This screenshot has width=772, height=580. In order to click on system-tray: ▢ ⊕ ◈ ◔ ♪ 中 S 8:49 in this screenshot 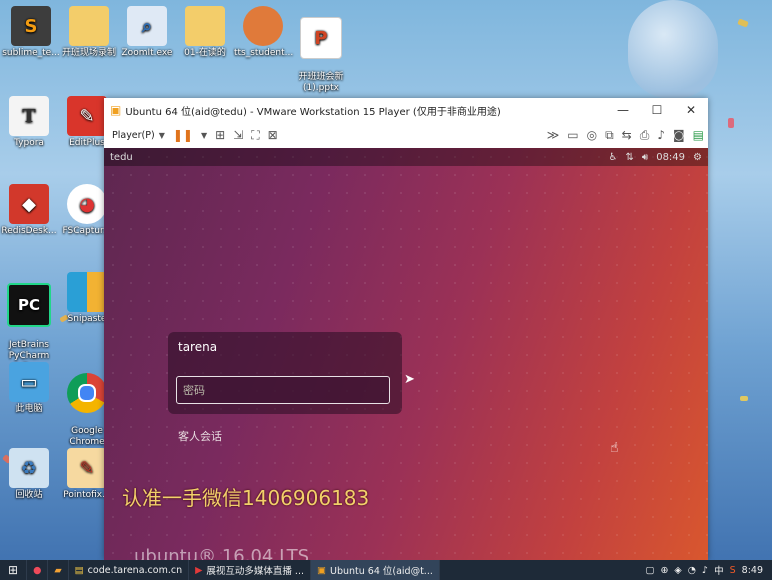, I will do `click(707, 570)`.